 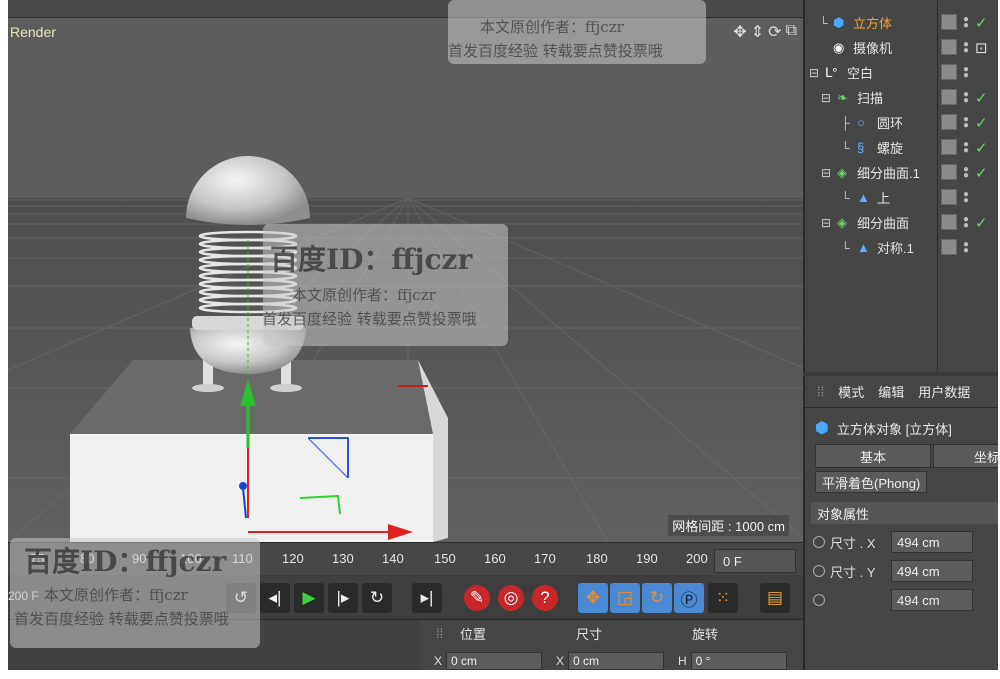 I want to click on auto-key-icon: ◎, so click(x=511, y=597).